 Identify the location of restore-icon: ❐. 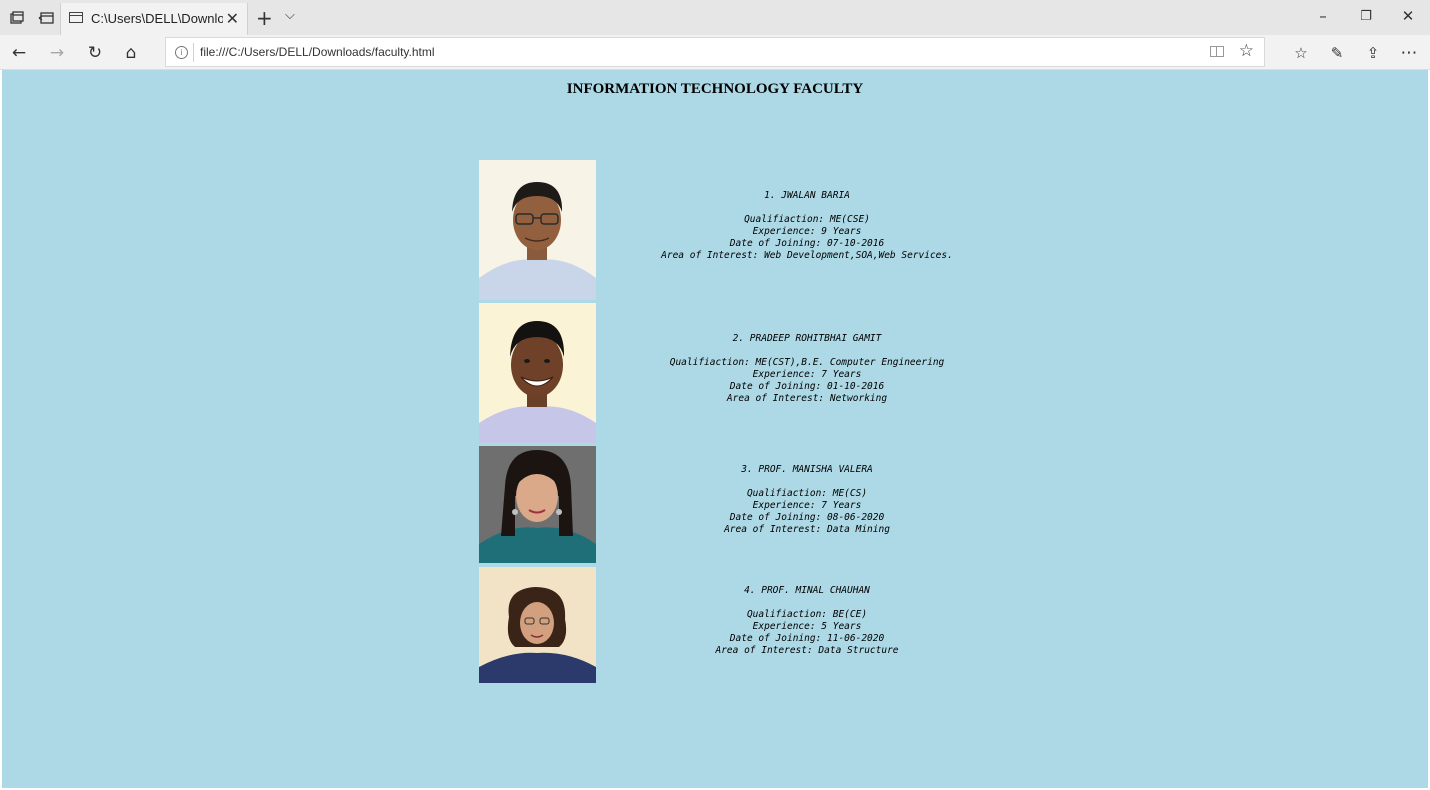
(1366, 16).